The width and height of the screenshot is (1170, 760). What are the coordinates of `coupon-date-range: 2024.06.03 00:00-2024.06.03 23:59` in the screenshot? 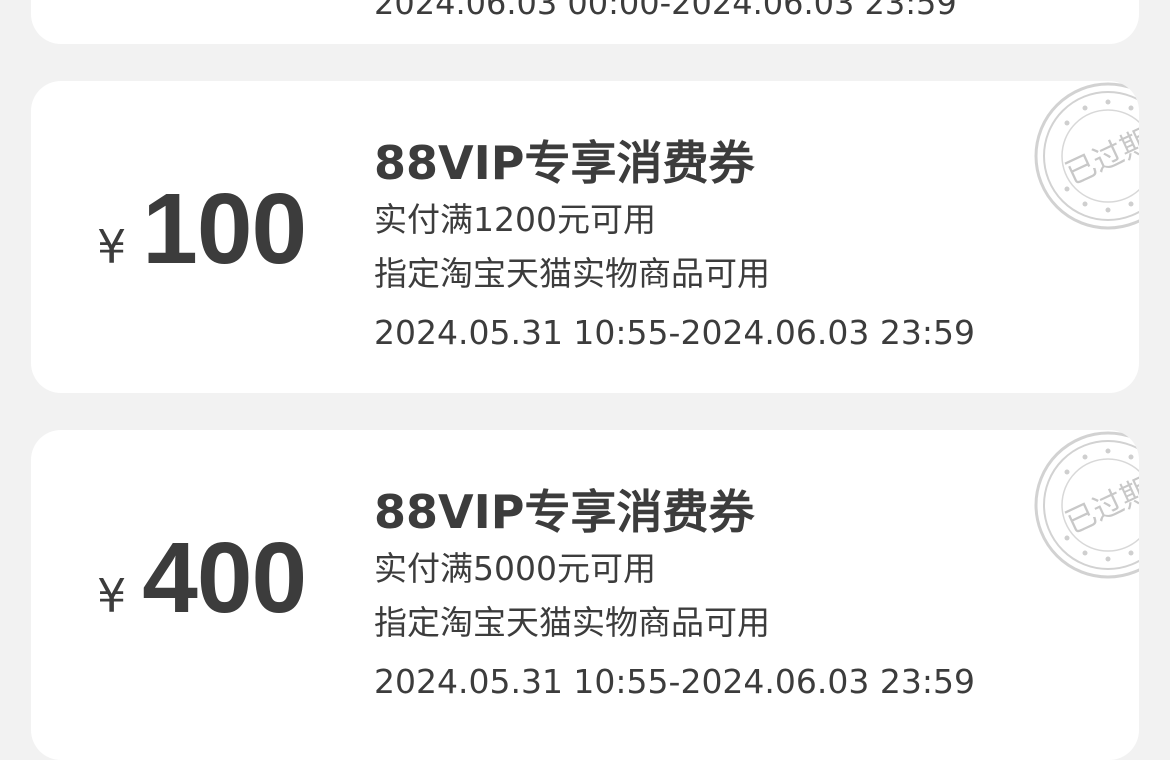 It's located at (665, 11).